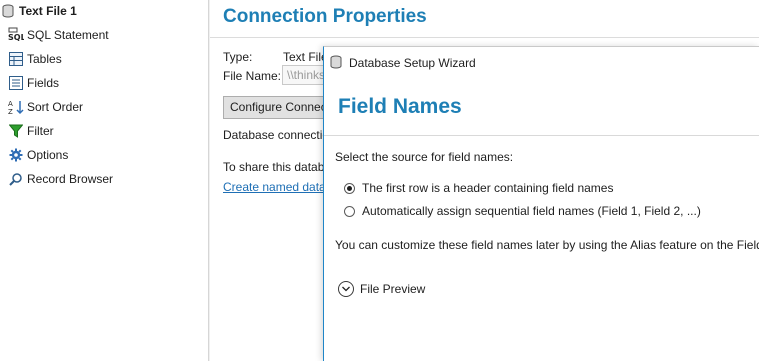  Describe the element at coordinates (349, 188) in the screenshot. I see `header-row-radio` at that location.